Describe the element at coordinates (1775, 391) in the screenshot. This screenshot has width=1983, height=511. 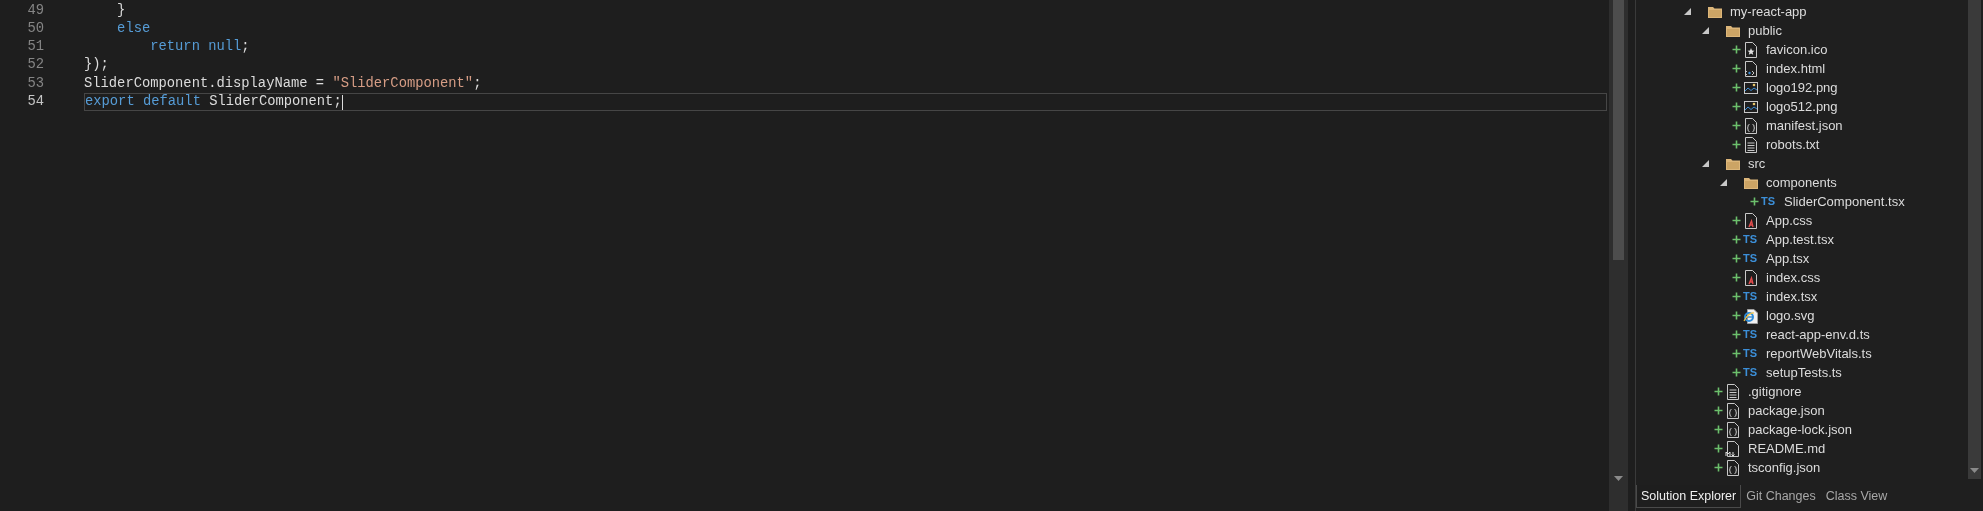
I see `file-name: .gitignore` at that location.